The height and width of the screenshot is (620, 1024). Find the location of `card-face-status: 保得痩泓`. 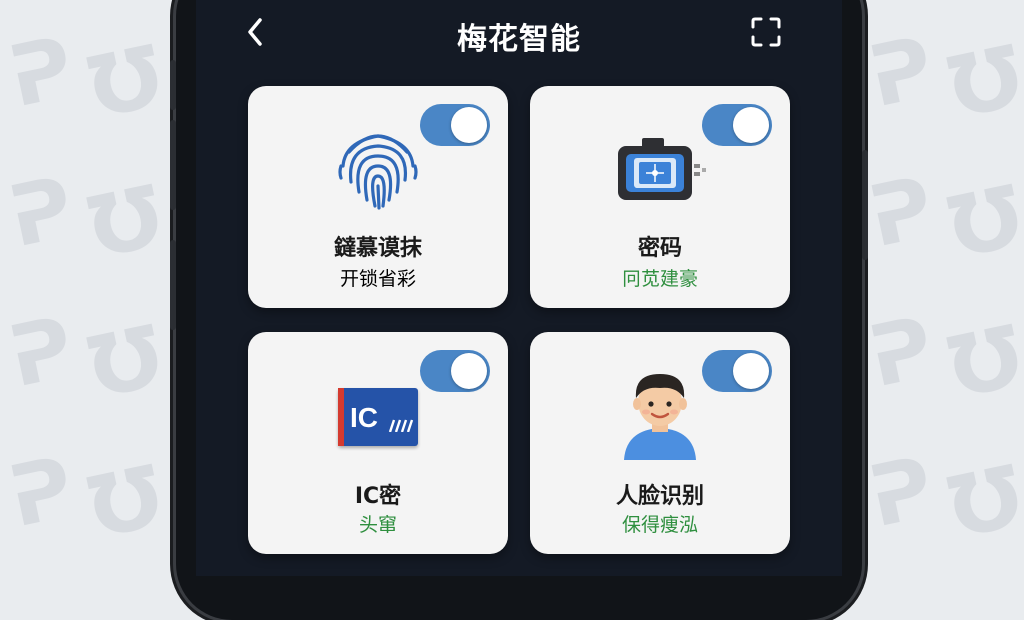

card-face-status: 保得痩泓 is located at coordinates (659, 525).